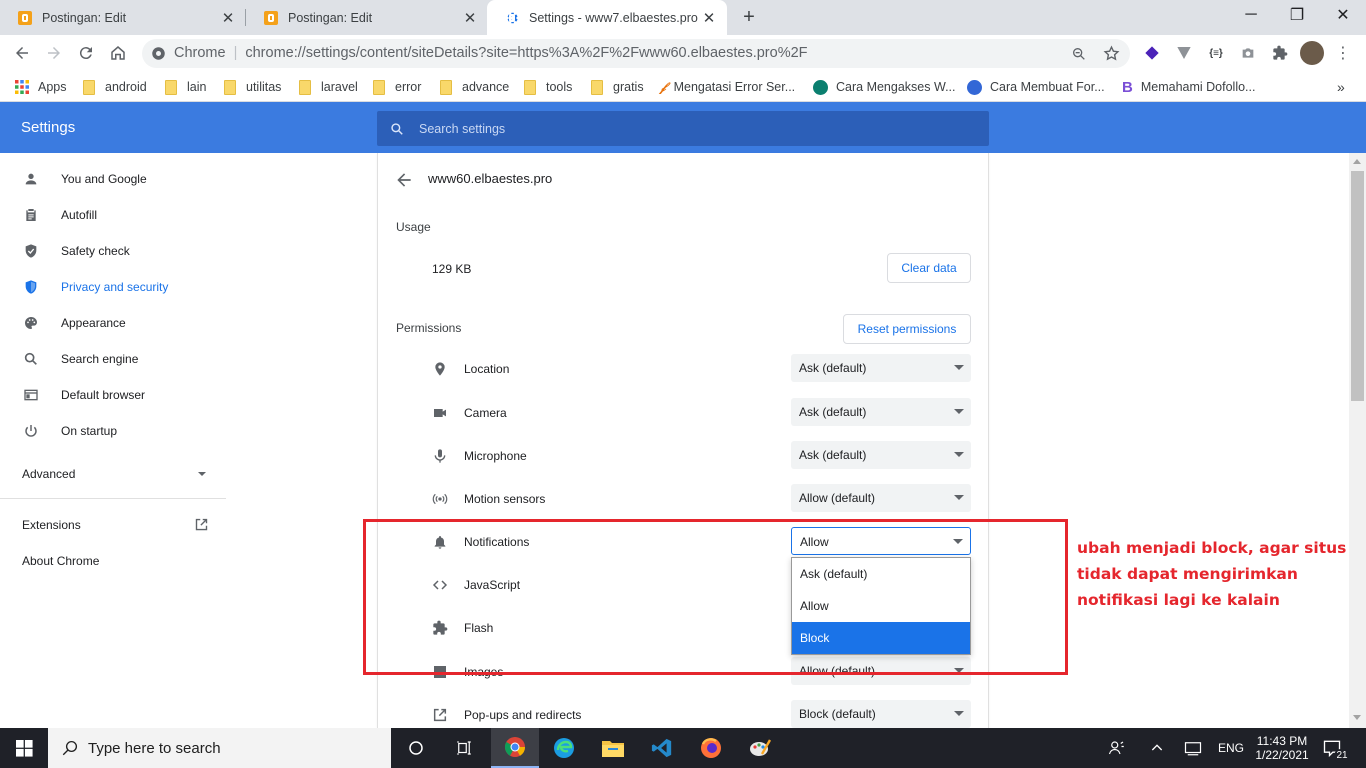  Describe the element at coordinates (113, 395) in the screenshot. I see `sidebar-item-default-browser: Default browser` at that location.